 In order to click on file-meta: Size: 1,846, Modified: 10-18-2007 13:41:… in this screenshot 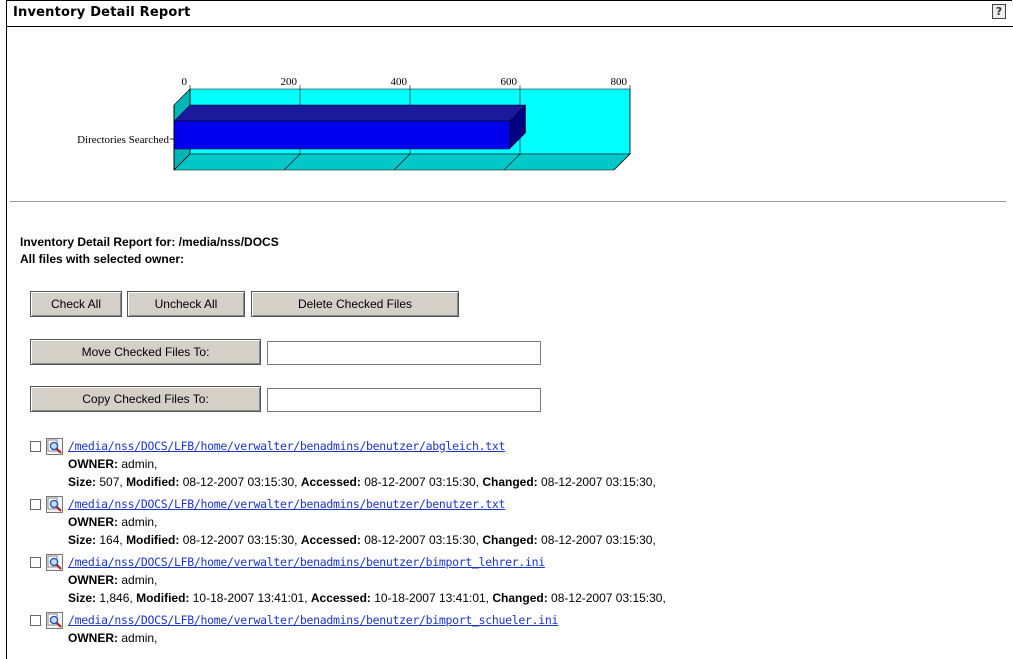, I will do `click(367, 598)`.